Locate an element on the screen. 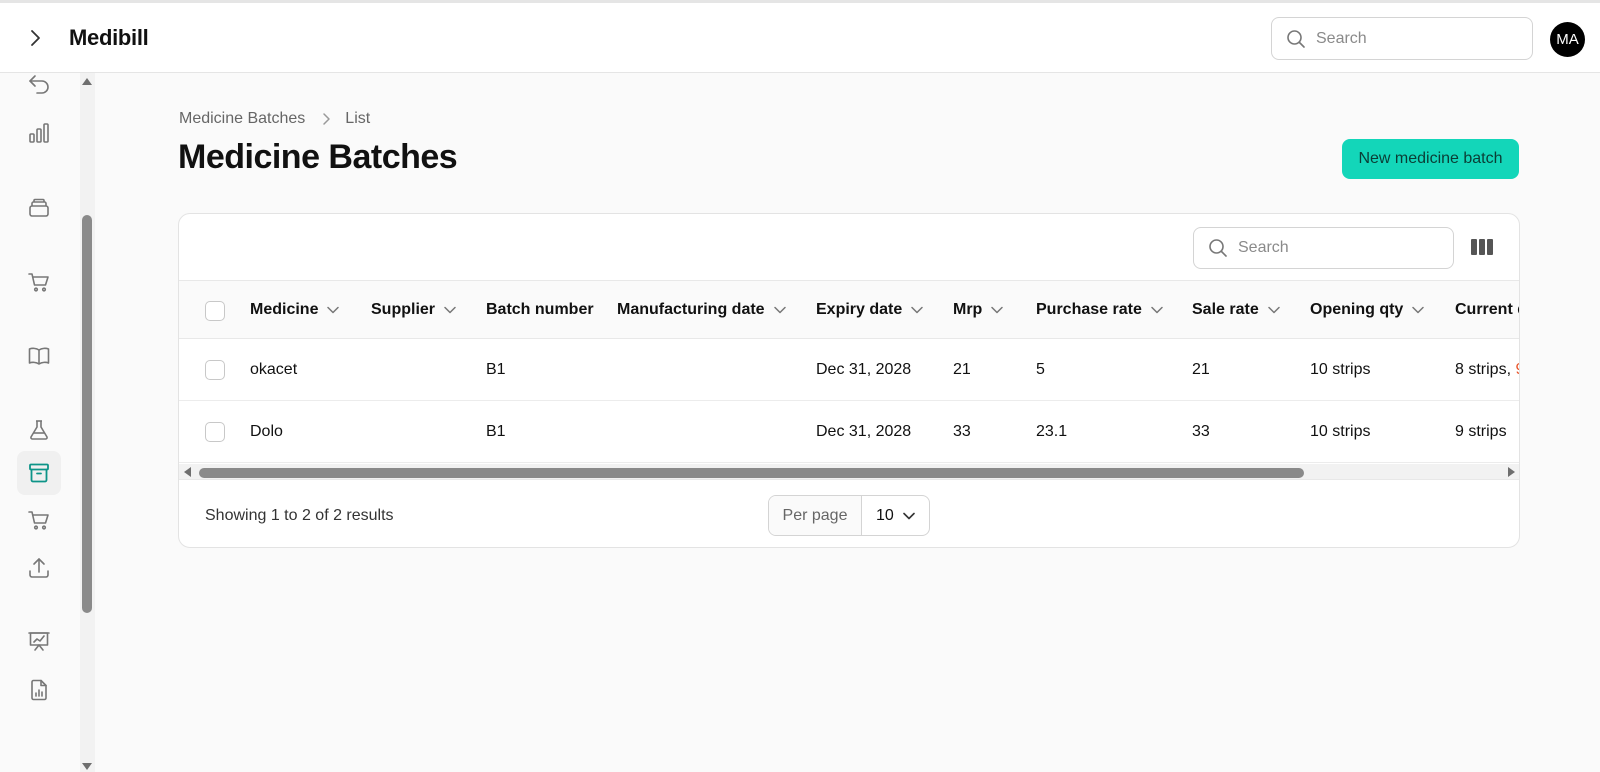  scroll-down-arrow-icon is located at coordinates (87, 766).